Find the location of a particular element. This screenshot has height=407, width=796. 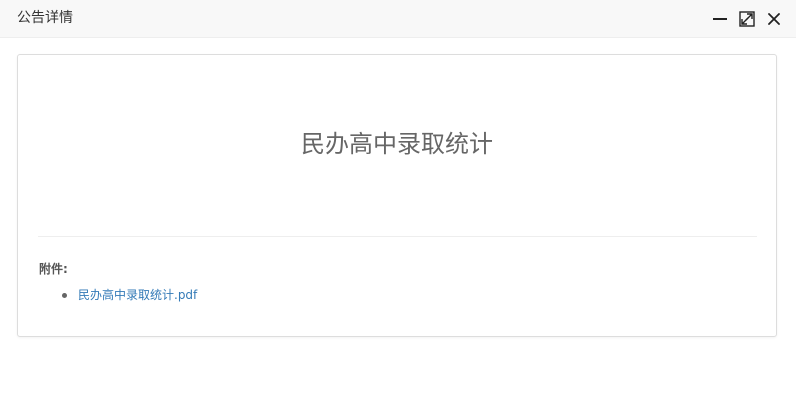

titlebar: 公告详情 is located at coordinates (398, 19).